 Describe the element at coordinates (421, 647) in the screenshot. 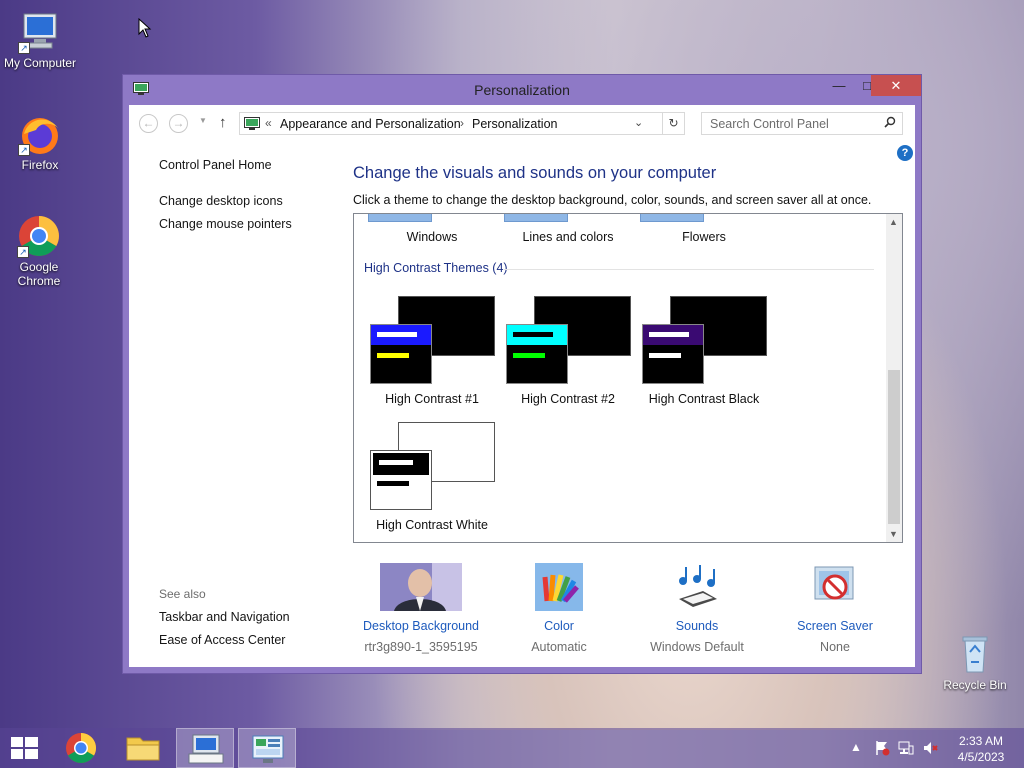

I see `desktop-background-value: rtr3g890-1_3595195` at that location.